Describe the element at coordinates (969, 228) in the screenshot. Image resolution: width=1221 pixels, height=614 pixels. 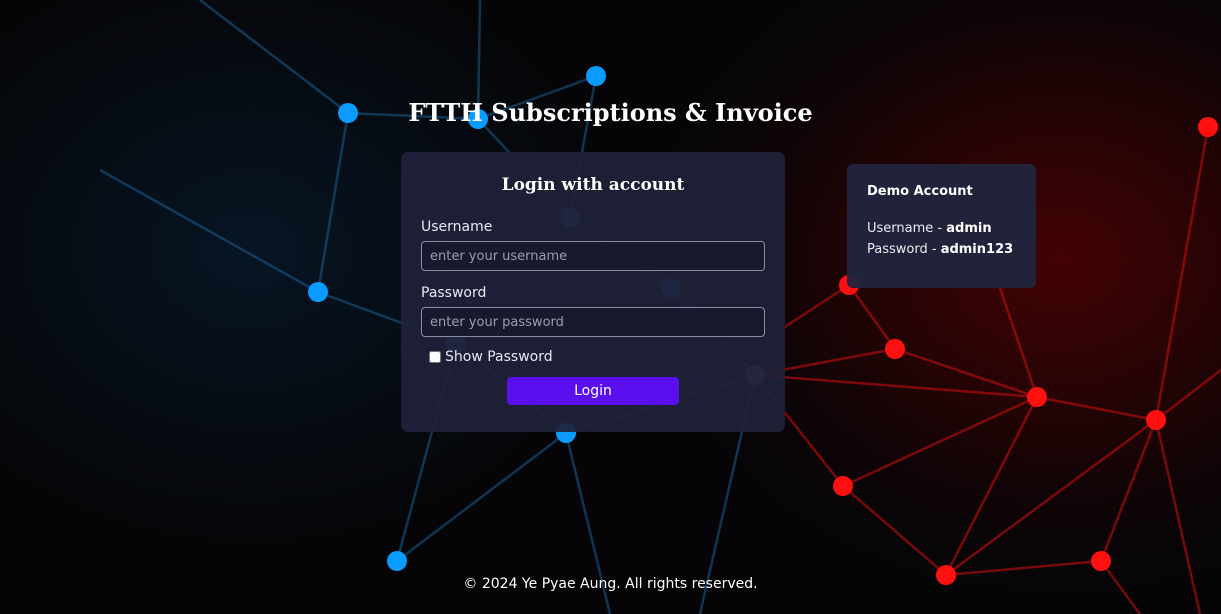
I see `demo-username-value: admin` at that location.